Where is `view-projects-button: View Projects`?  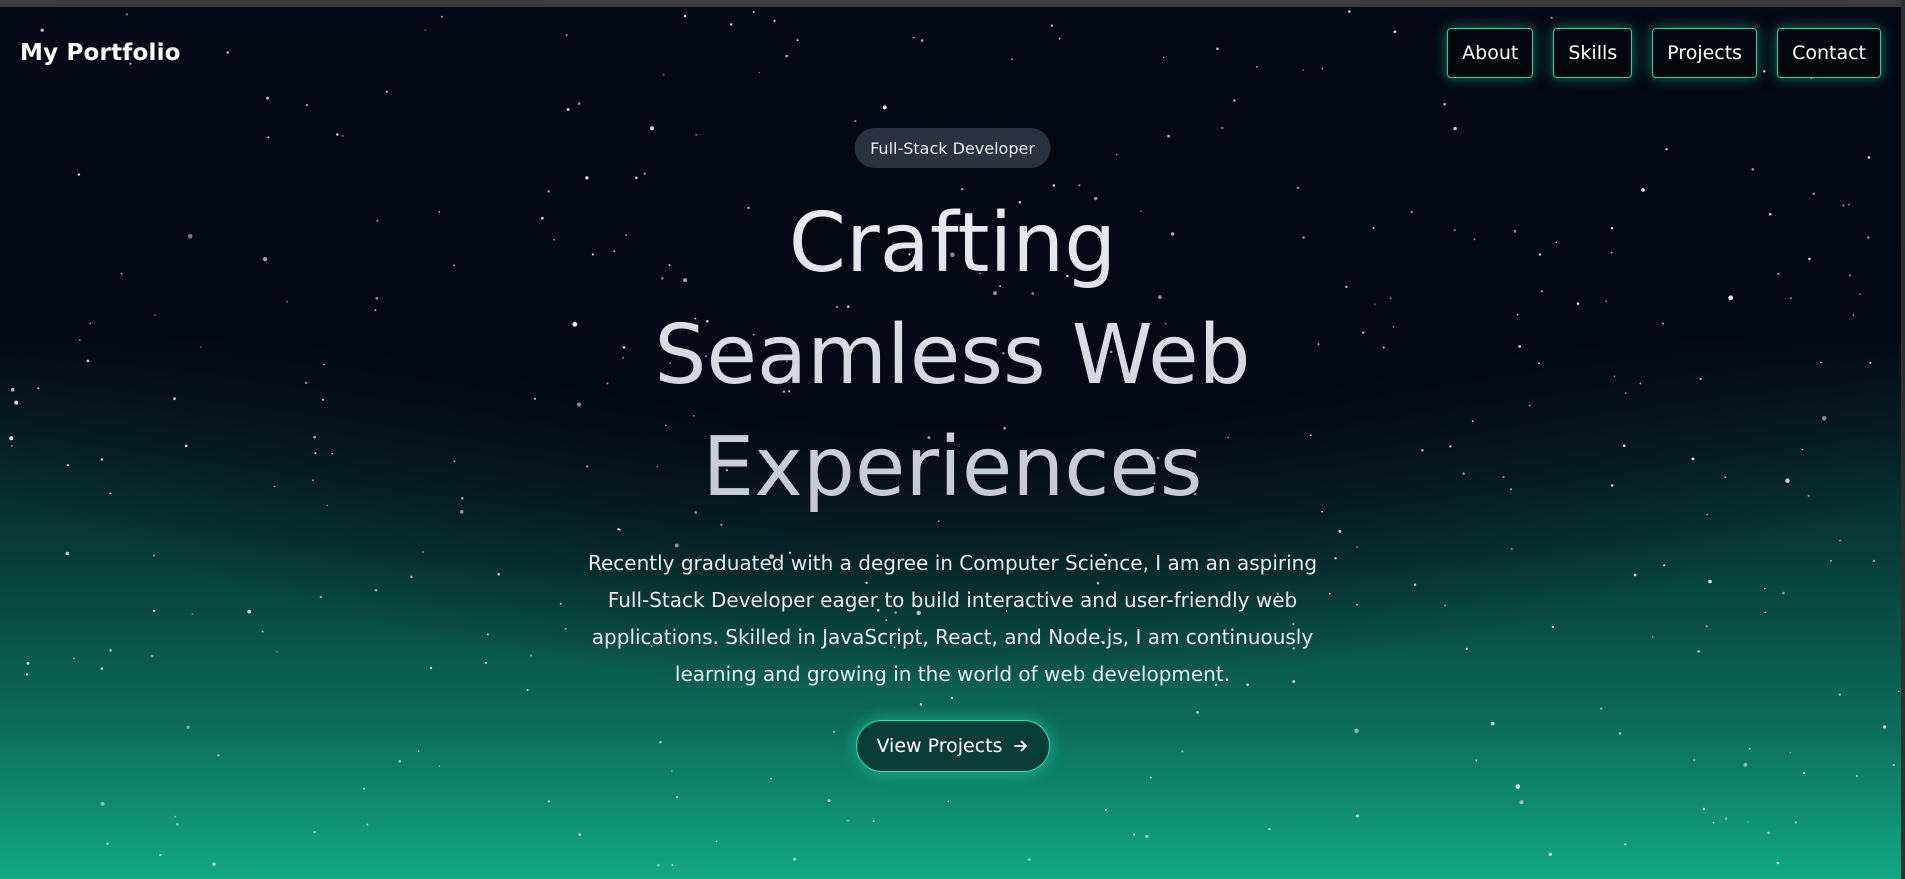
view-projects-button: View Projects is located at coordinates (952, 746).